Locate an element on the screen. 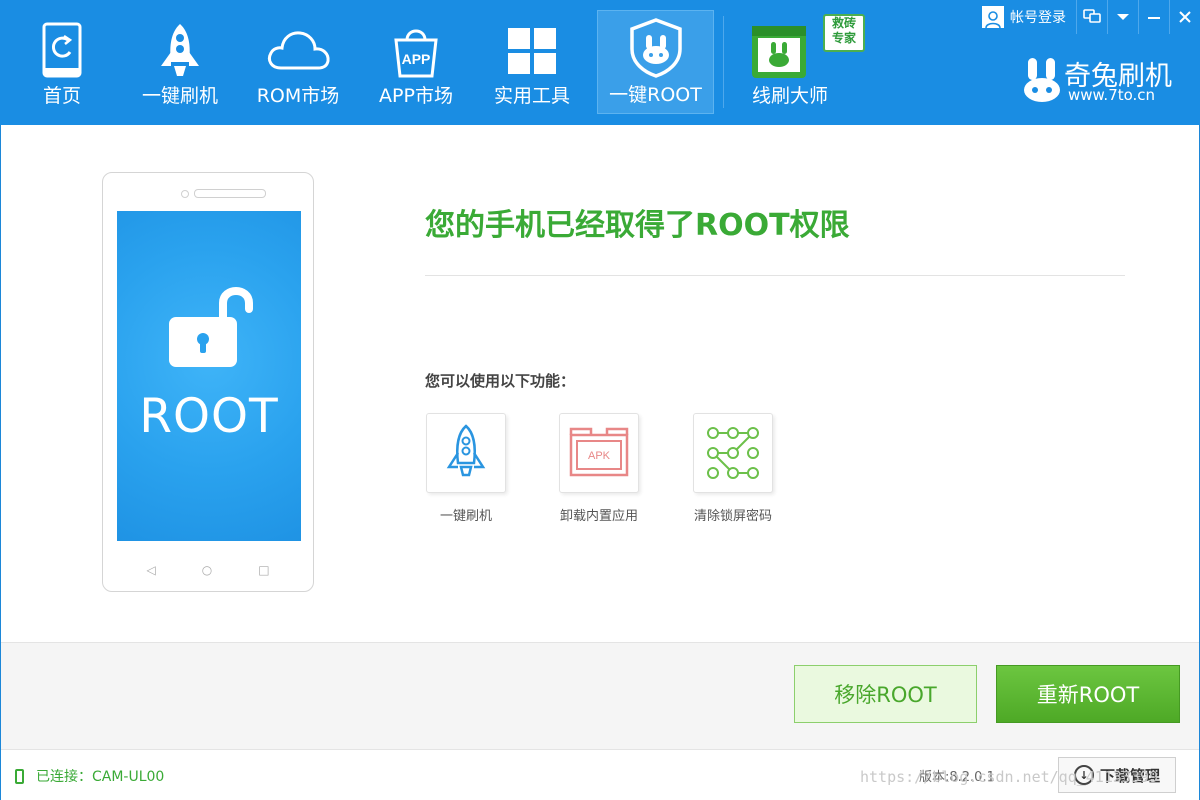  close-icon is located at coordinates (1185, 17).